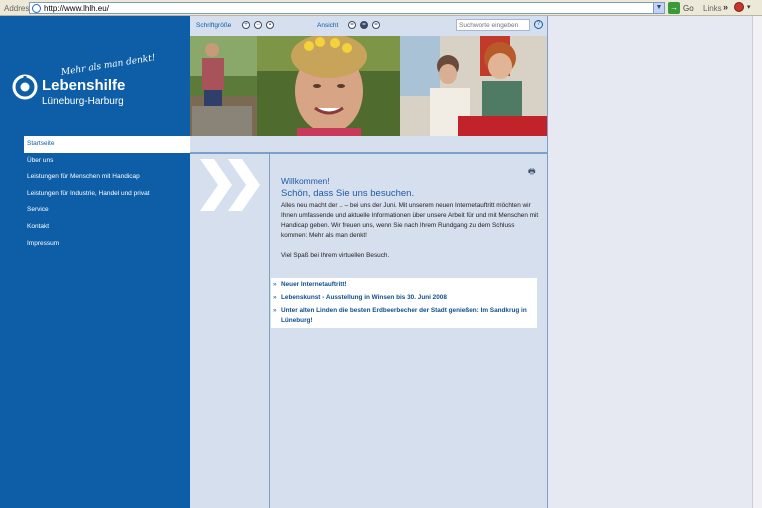 The image size is (762, 508). Describe the element at coordinates (749, 7) in the screenshot. I see `chevron-down-icon: ▾` at that location.